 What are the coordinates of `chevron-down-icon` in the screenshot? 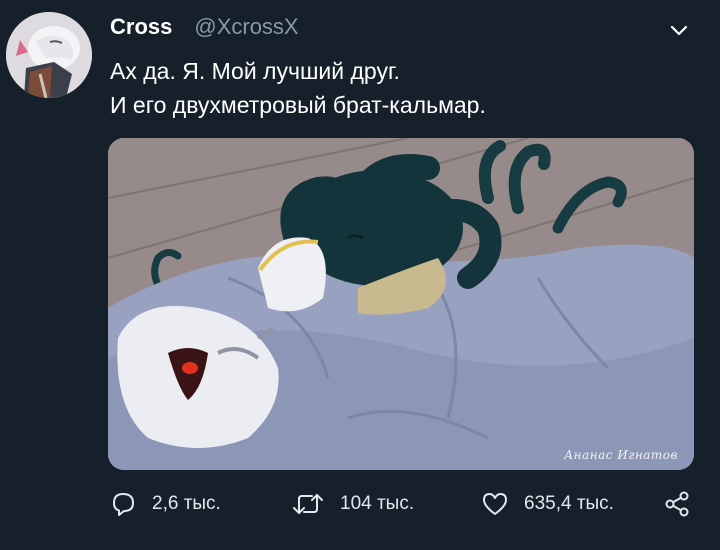 It's located at (679, 30).